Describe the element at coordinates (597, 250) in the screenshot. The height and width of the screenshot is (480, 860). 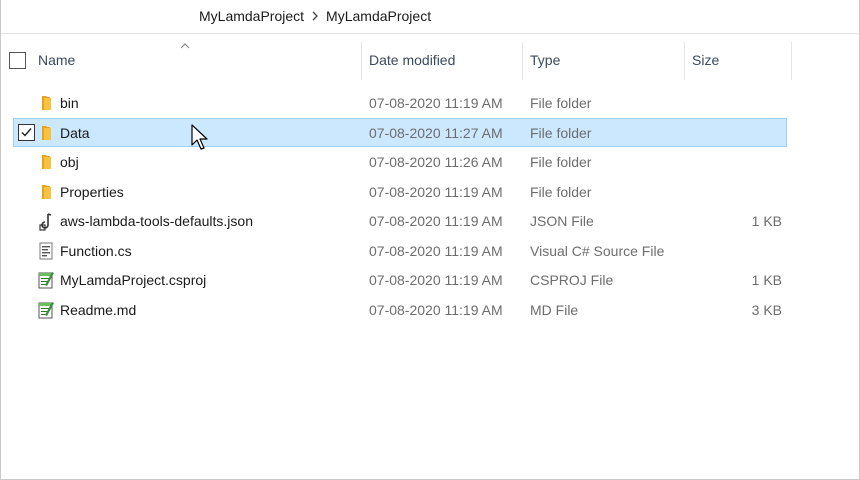
I see `file-type: Visual C# Source File` at that location.